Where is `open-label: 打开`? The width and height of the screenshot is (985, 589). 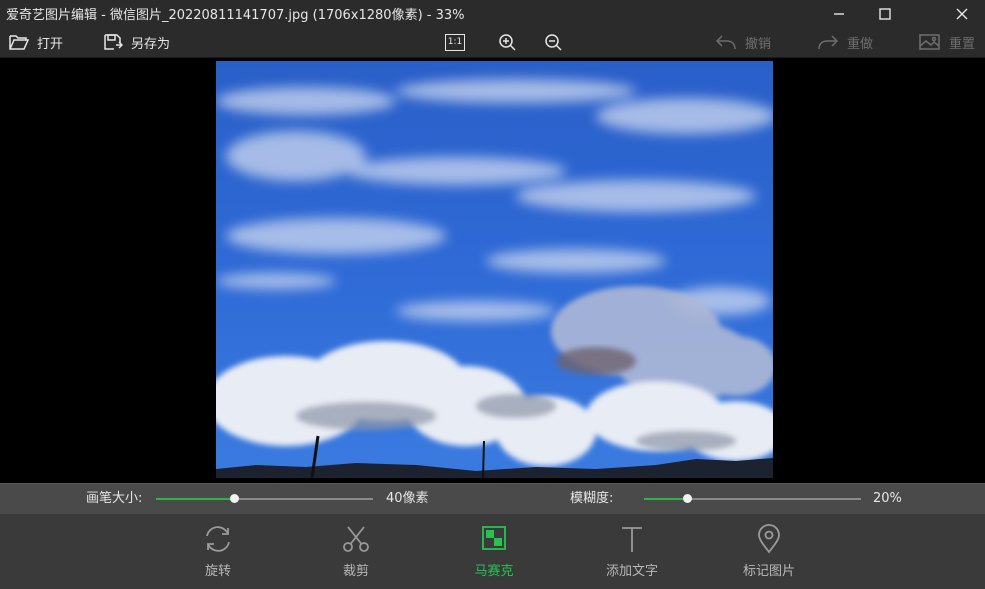 open-label: 打开 is located at coordinates (50, 44).